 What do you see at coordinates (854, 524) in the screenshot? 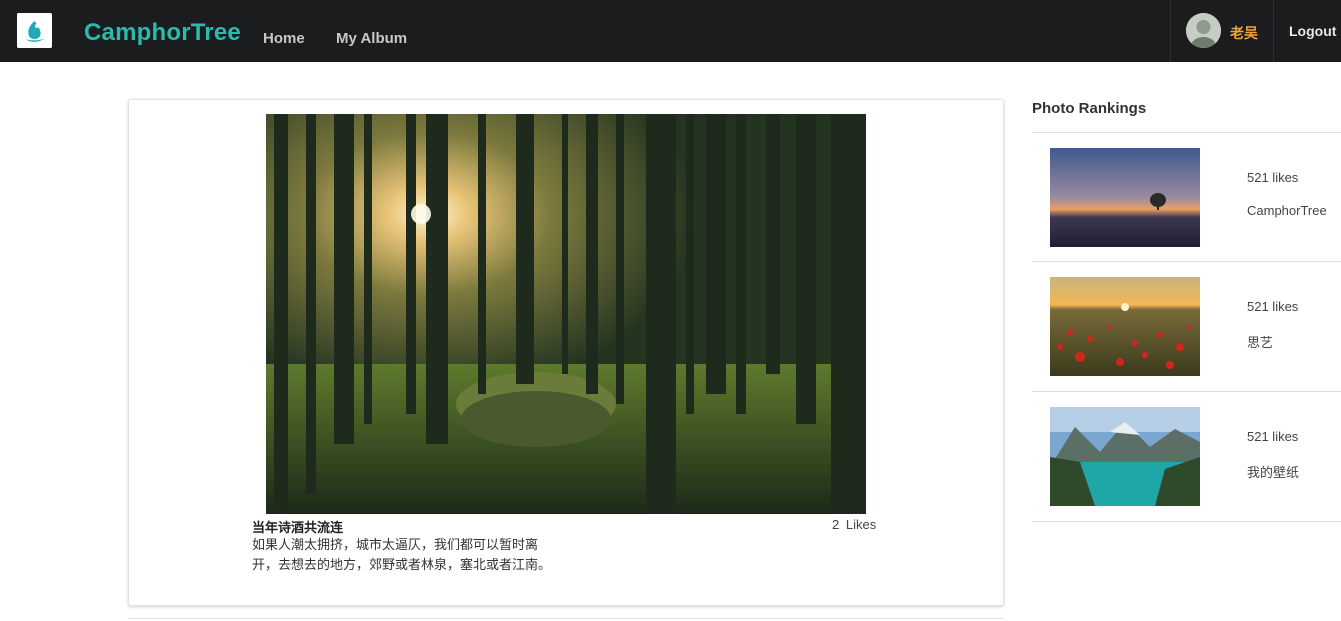
I see `post-likes-count: 2 Likes` at bounding box center [854, 524].